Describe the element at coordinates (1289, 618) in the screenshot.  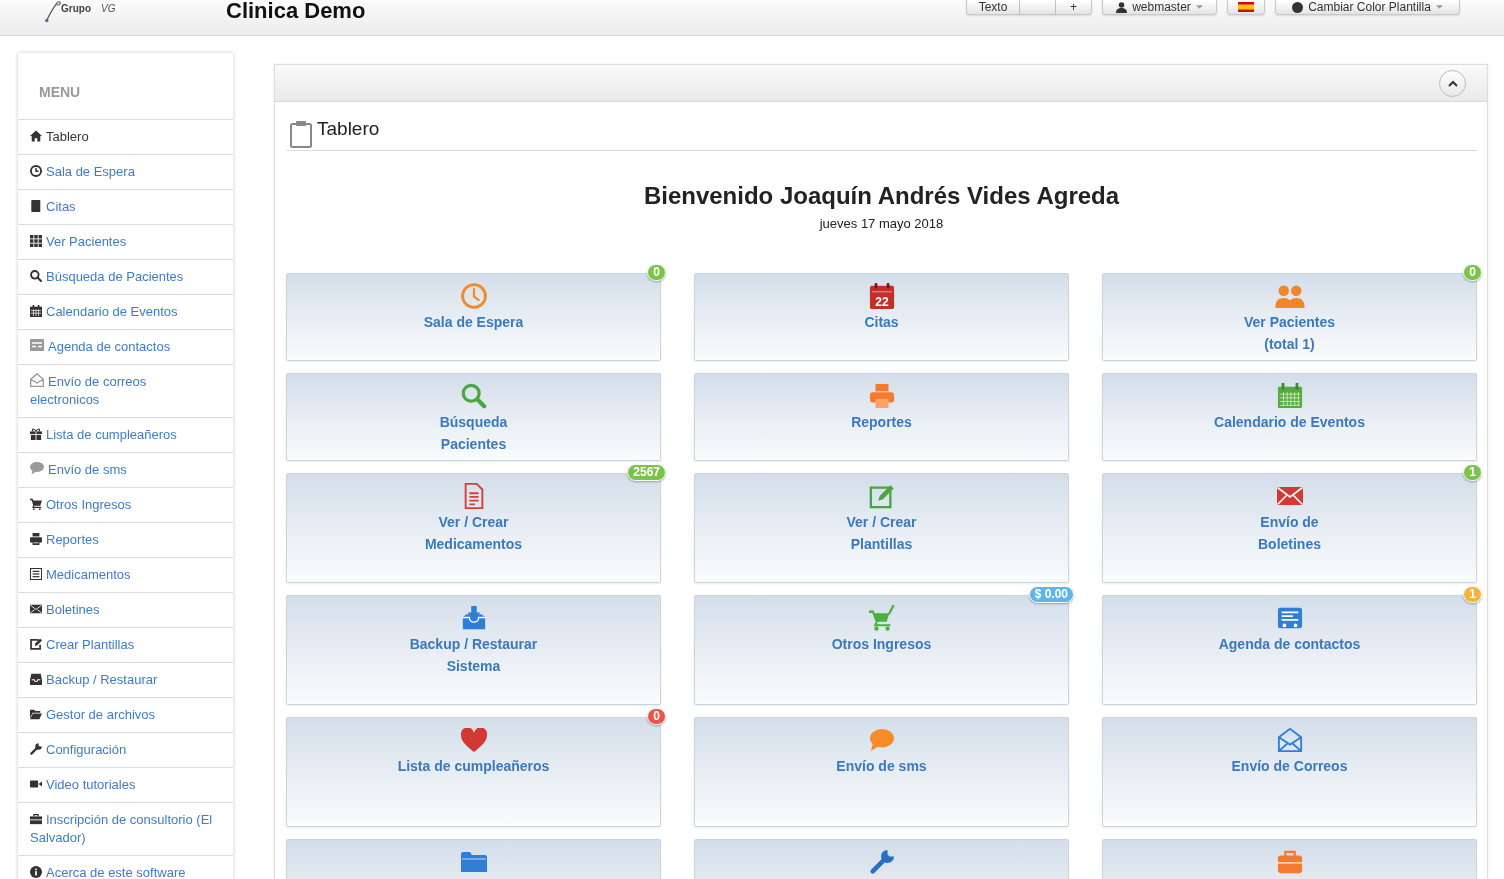
I see `contact-card-icon` at that location.